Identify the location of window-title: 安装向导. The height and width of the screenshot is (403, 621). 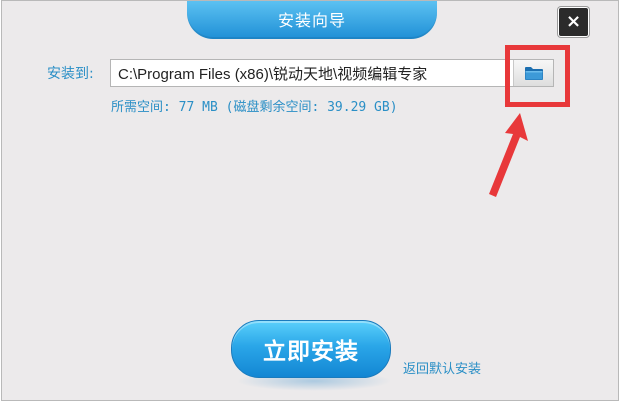
(311, 20).